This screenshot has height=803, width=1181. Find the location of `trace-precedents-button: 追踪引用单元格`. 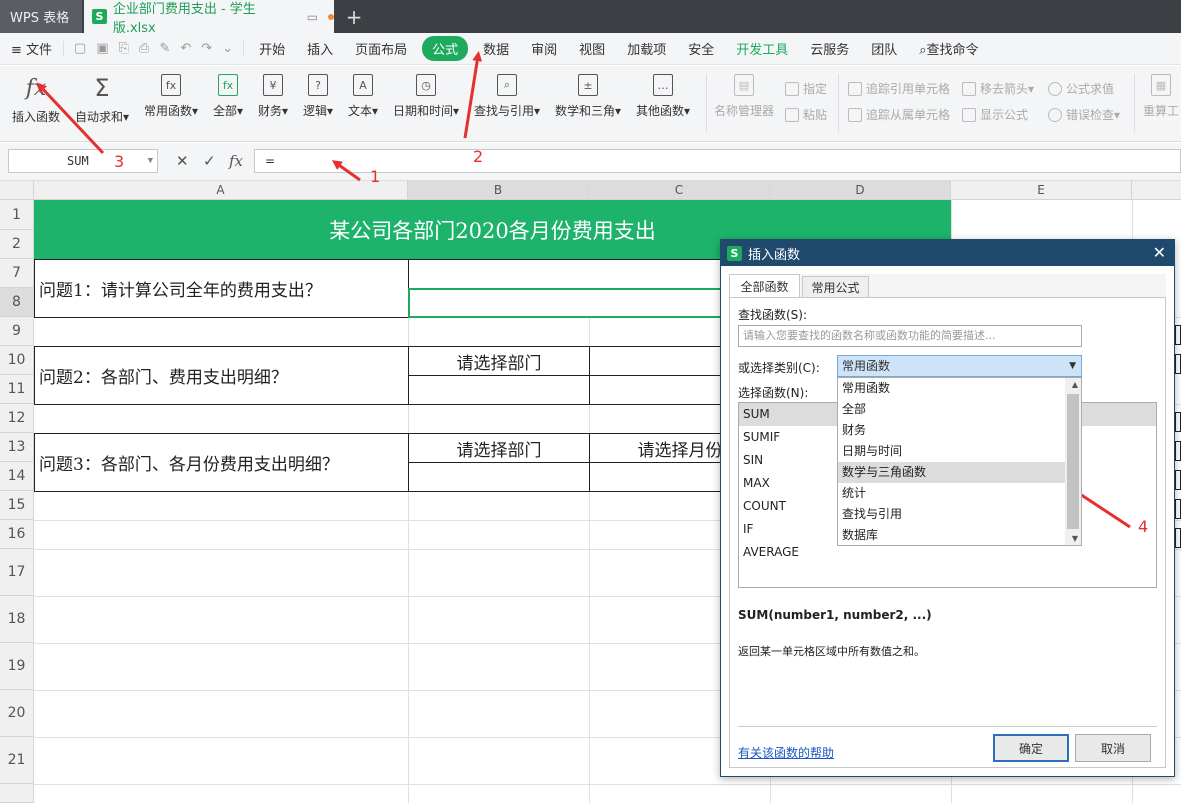

trace-precedents-button: 追踪引用单元格 is located at coordinates (899, 88).